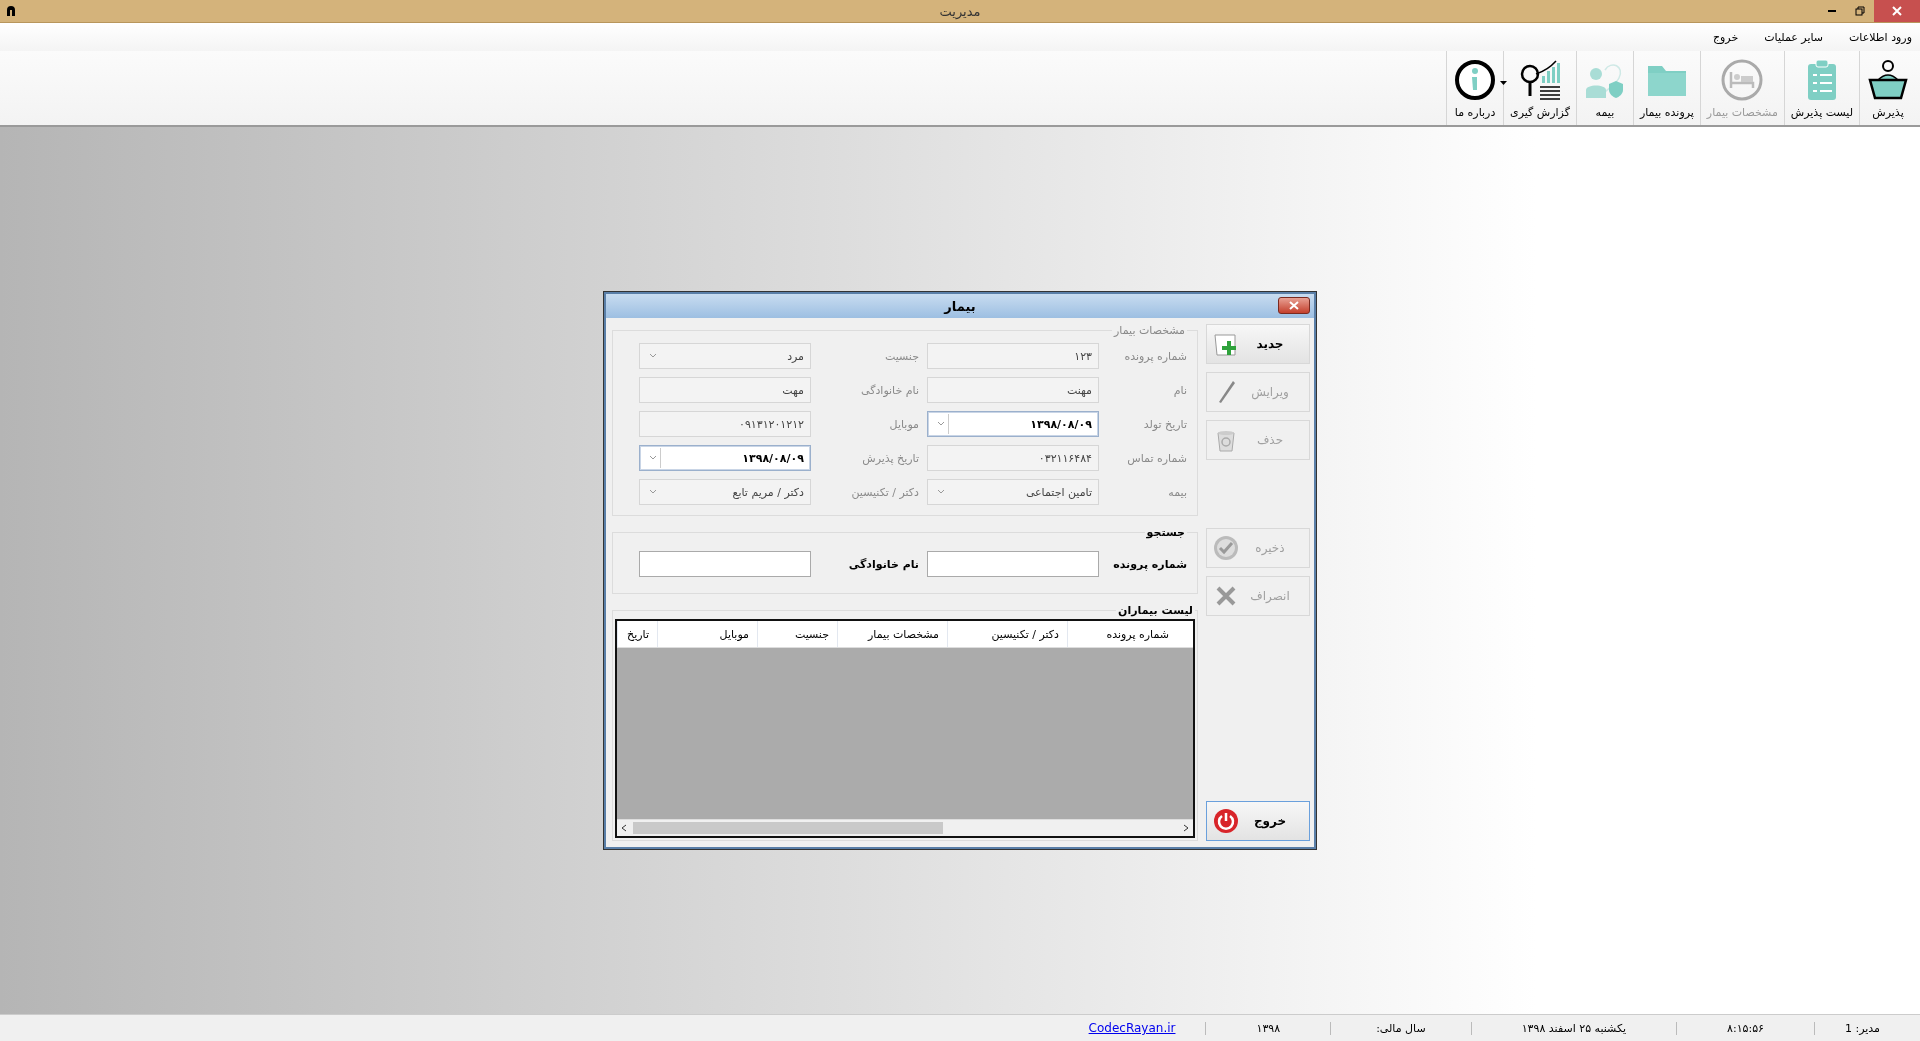  Describe the element at coordinates (1860, 11) in the screenshot. I see `restore-icon` at that location.